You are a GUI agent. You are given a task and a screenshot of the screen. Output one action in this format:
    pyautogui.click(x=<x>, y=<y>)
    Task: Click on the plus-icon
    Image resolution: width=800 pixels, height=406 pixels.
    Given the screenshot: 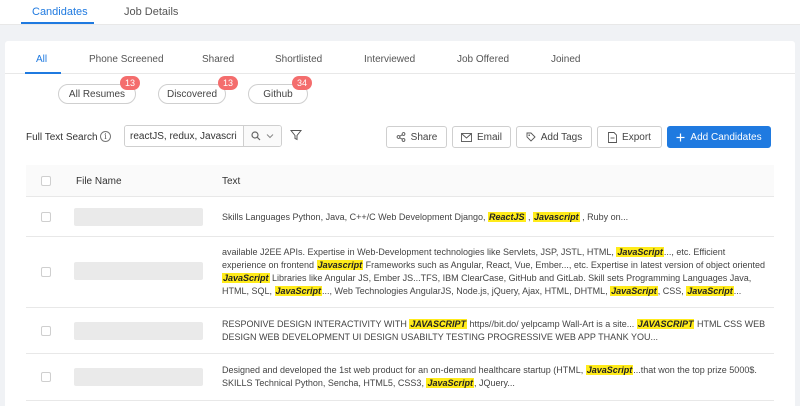 What is the action you would take?
    pyautogui.click(x=680, y=137)
    